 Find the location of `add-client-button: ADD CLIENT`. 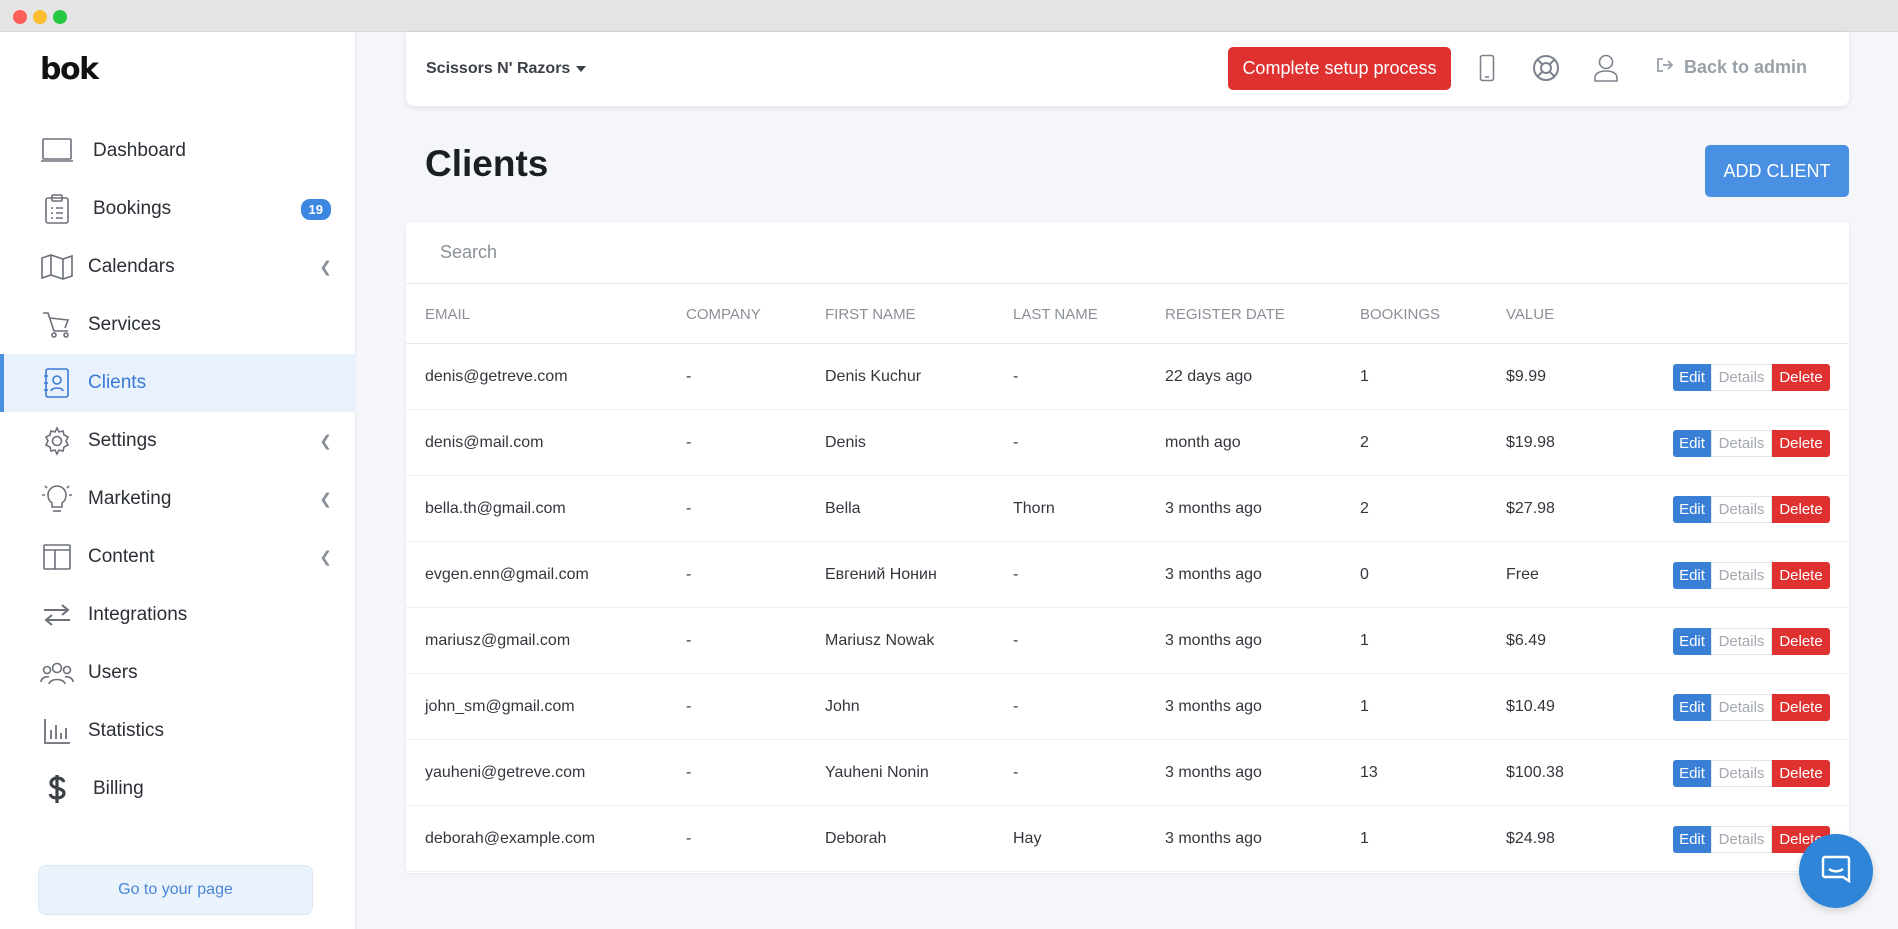

add-client-button: ADD CLIENT is located at coordinates (1777, 171).